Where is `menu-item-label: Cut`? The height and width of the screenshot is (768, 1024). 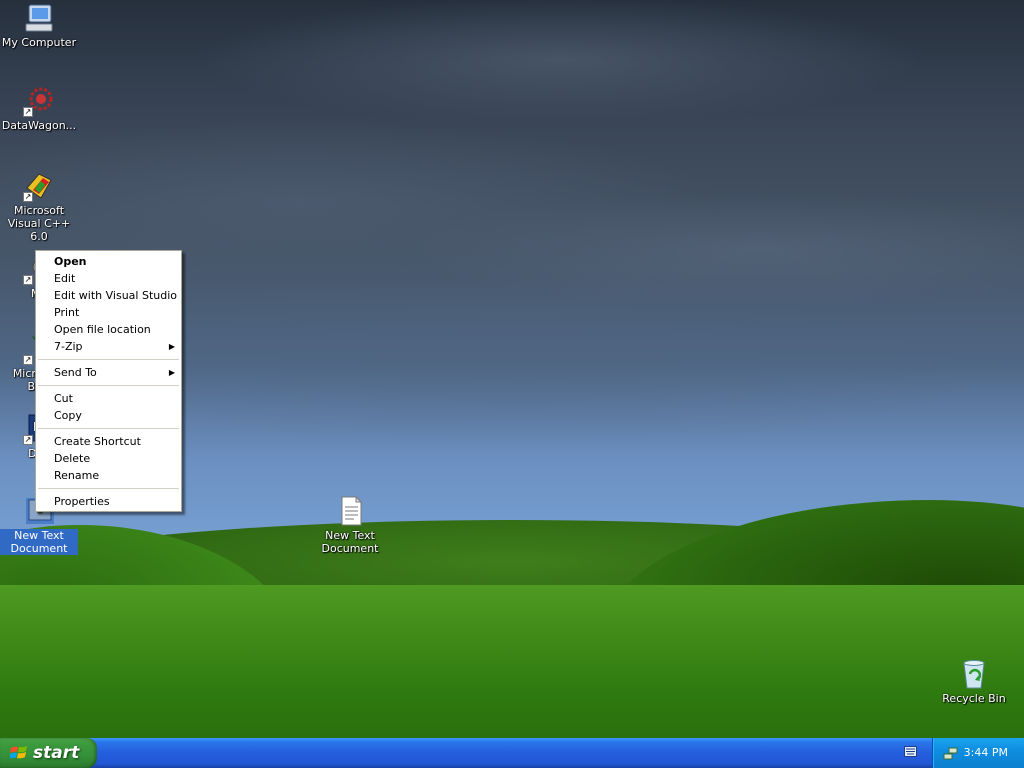 menu-item-label: Cut is located at coordinates (63, 398).